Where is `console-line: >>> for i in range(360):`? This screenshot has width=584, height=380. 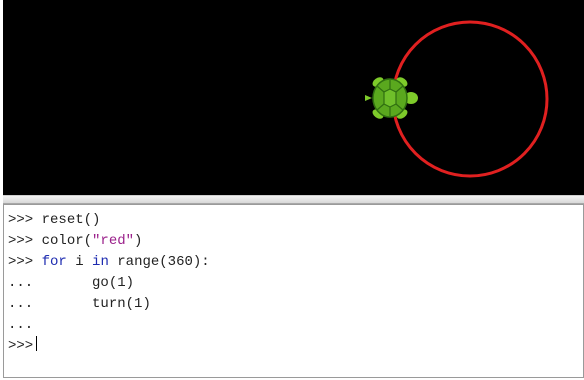 console-line: >>> for i in range(360): is located at coordinates (295, 262).